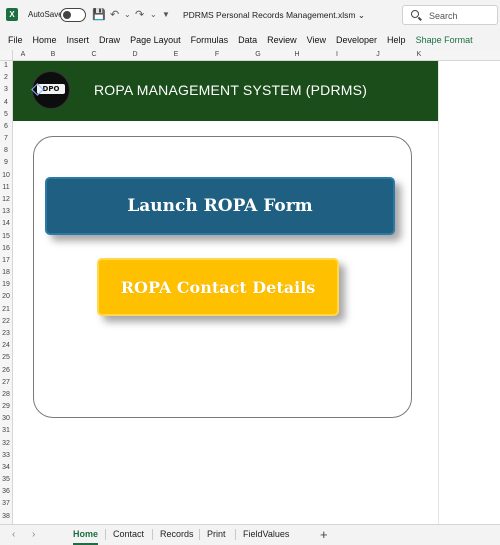 This screenshot has height=545, width=500. I want to click on sheet-tab-records: Records, so click(177, 534).